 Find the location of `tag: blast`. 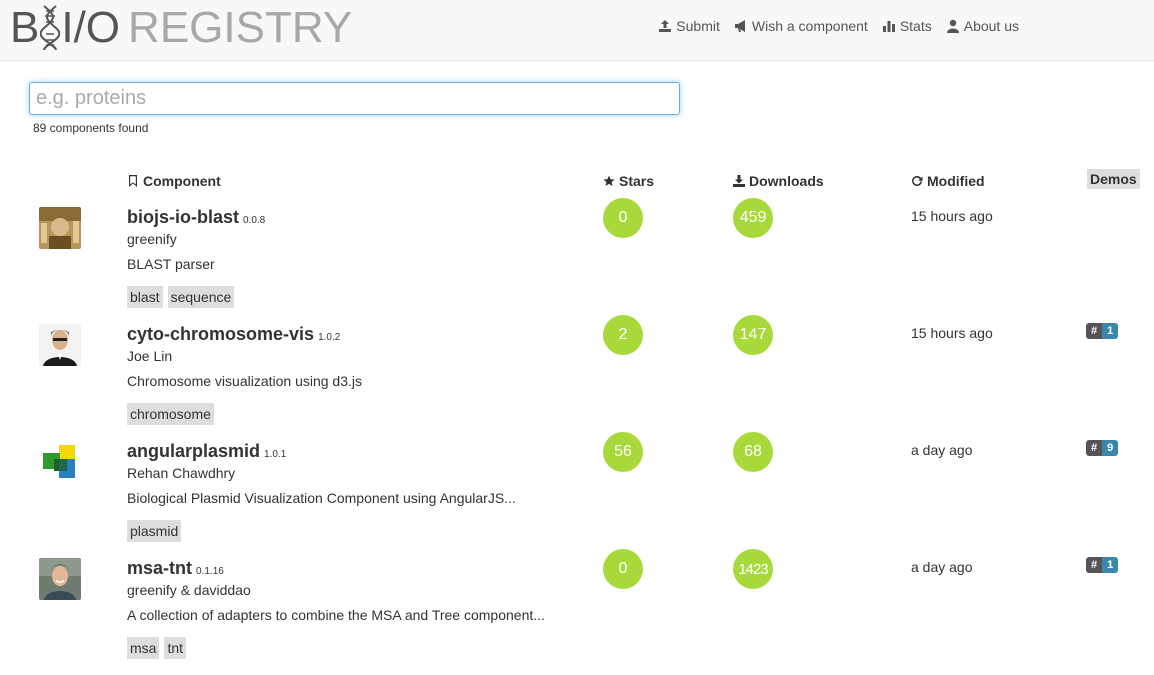

tag: blast is located at coordinates (145, 297).